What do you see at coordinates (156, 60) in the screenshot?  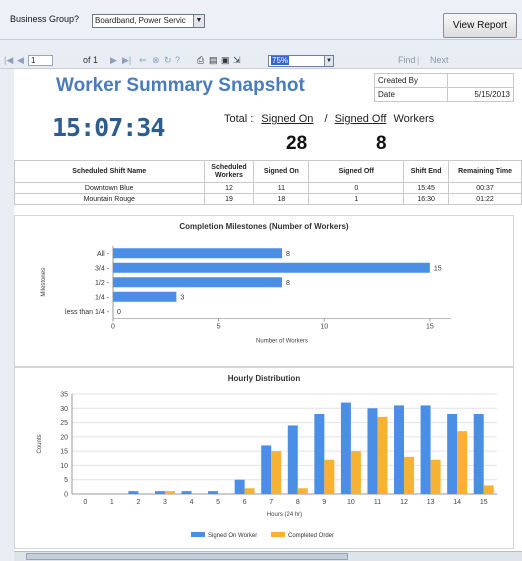 I see `stop-icon: ⊗` at bounding box center [156, 60].